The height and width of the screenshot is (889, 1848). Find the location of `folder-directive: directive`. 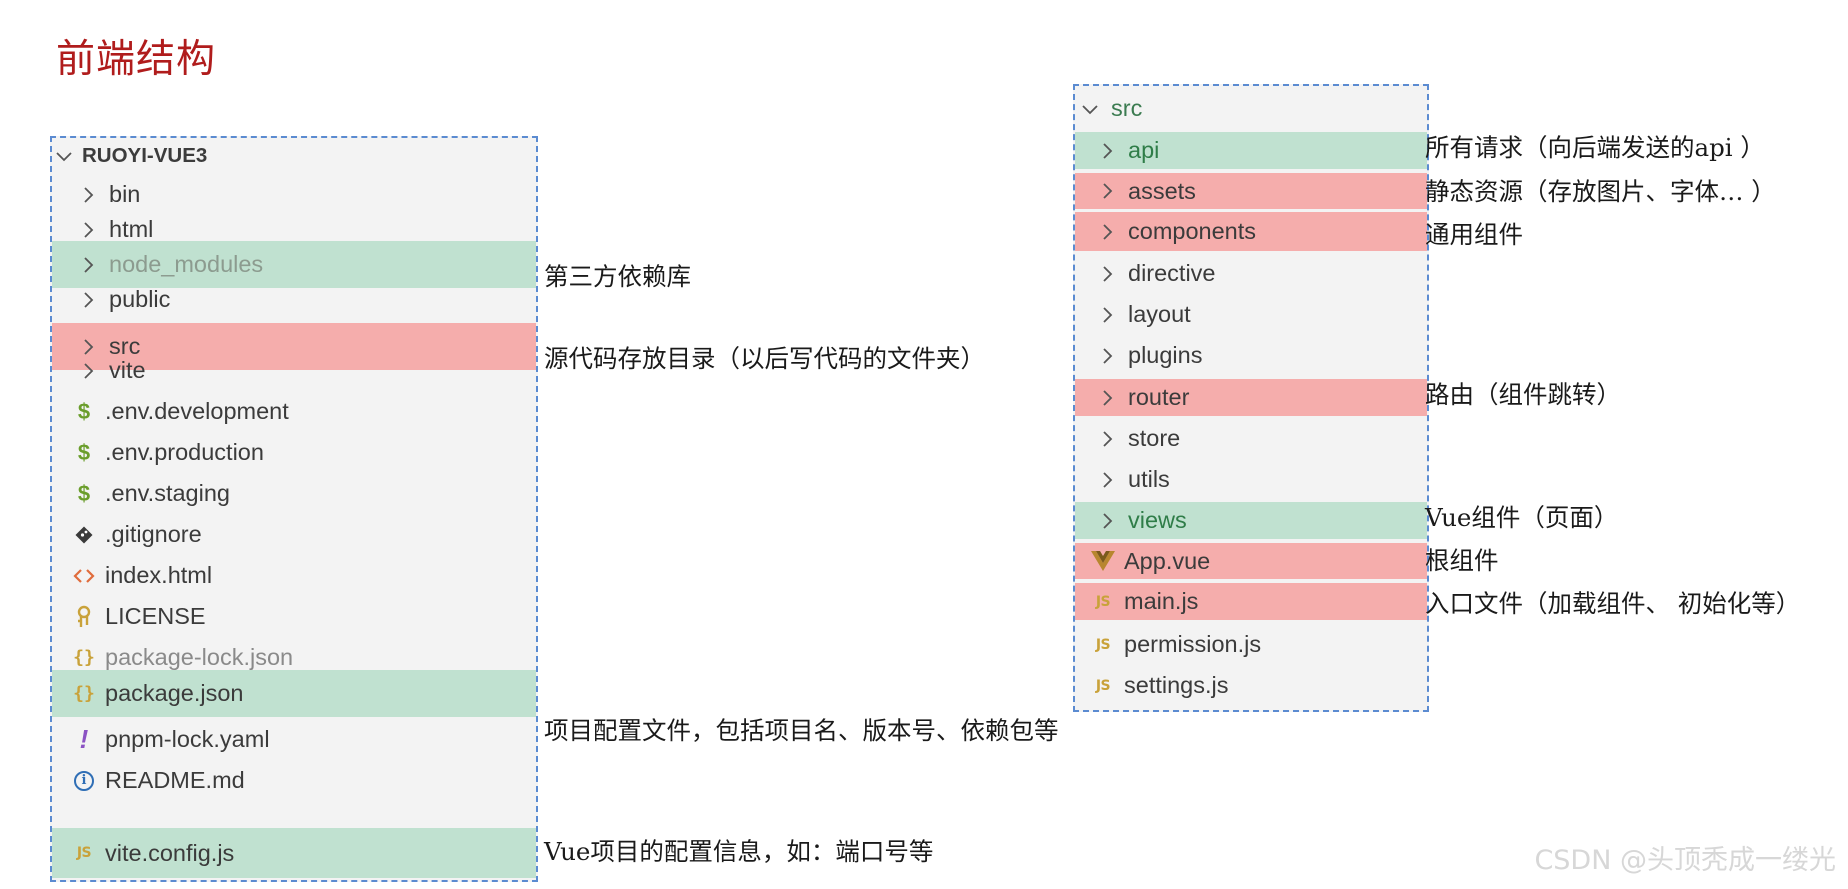

folder-directive: directive is located at coordinates (1251, 273).